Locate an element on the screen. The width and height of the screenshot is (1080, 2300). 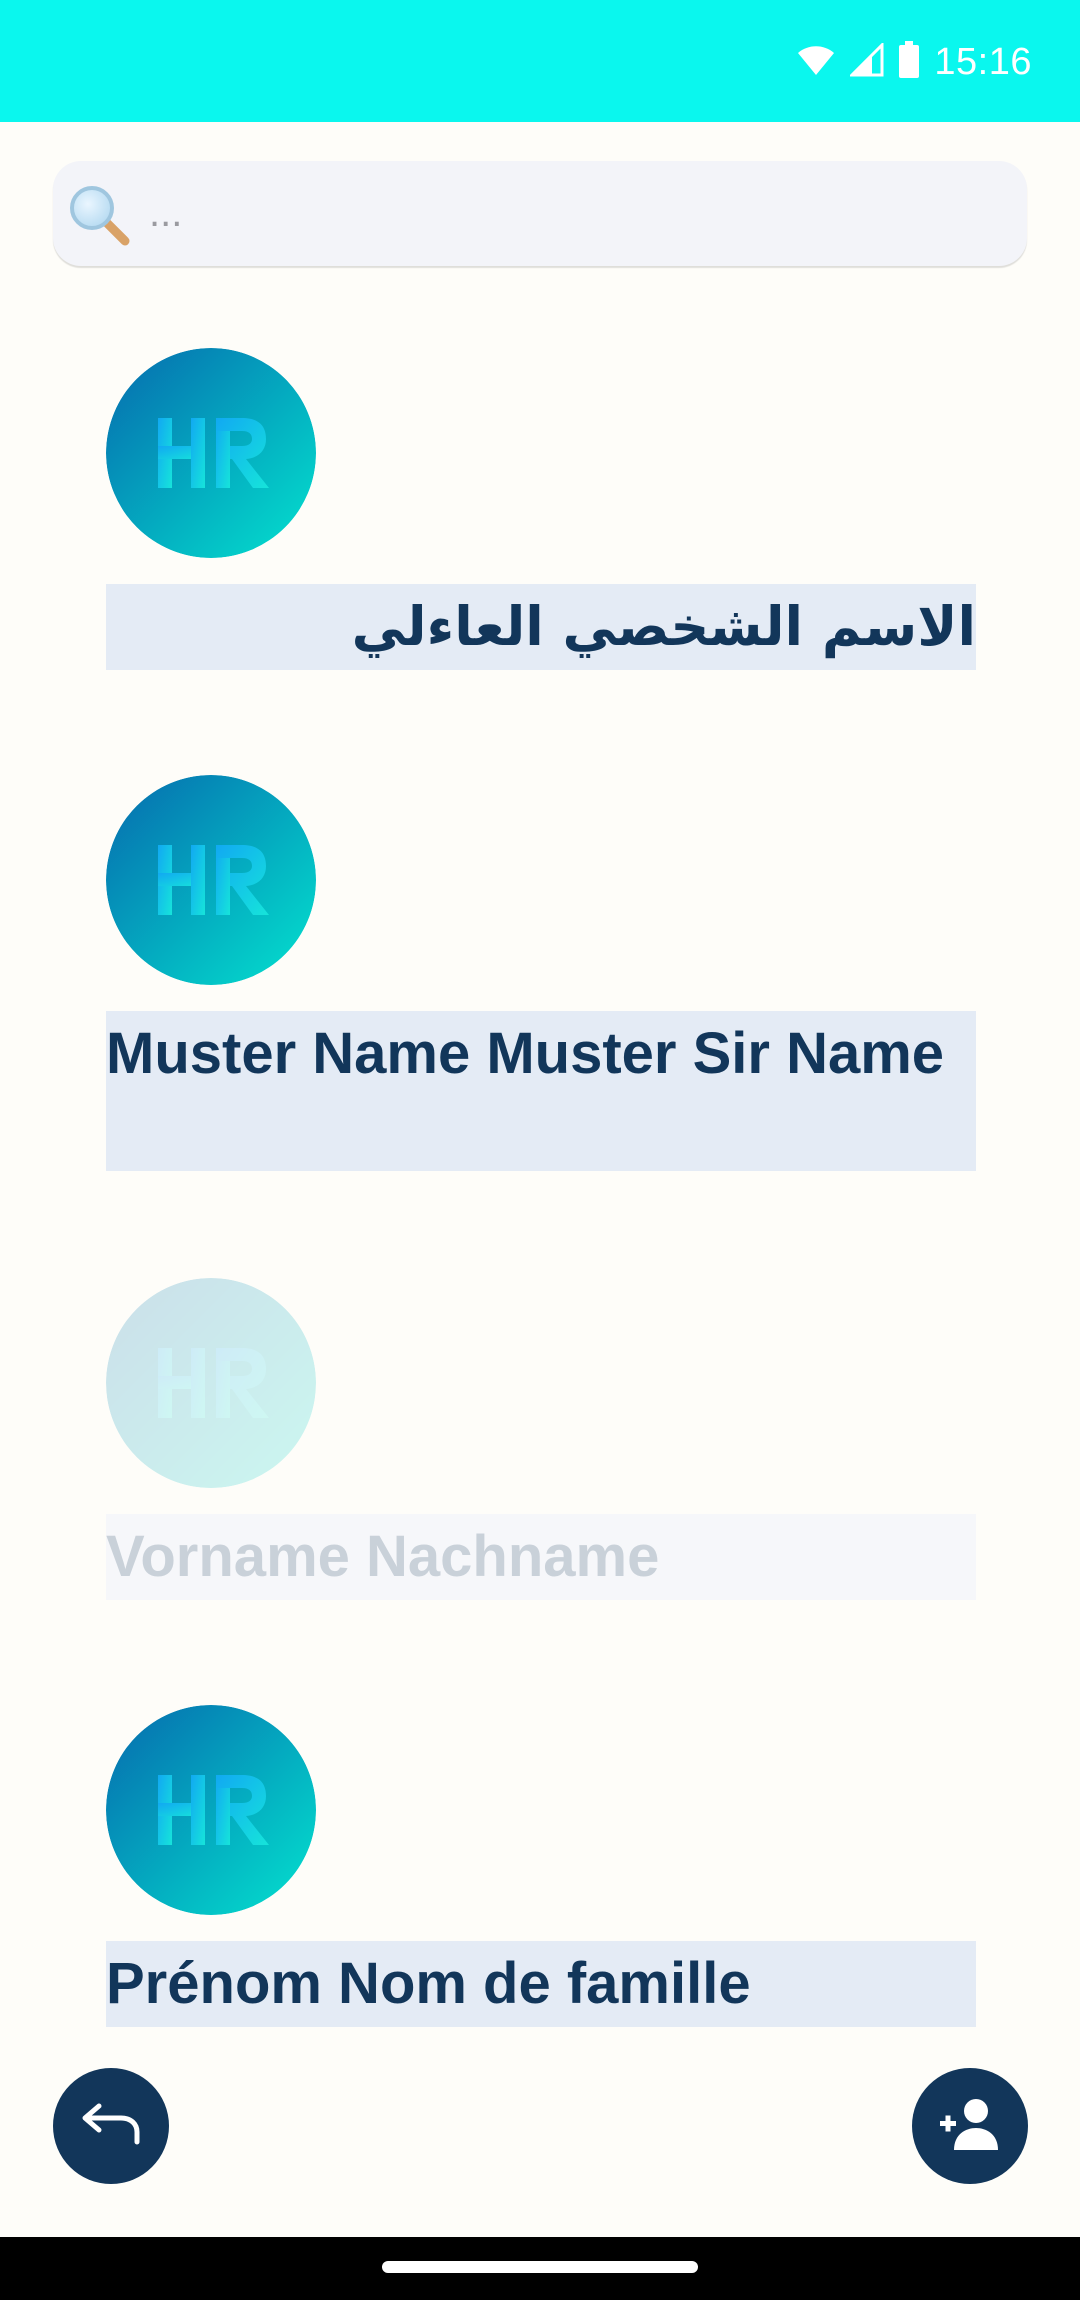
contact-name: Muster Name Muster Sir Name is located at coordinates (541, 1091).